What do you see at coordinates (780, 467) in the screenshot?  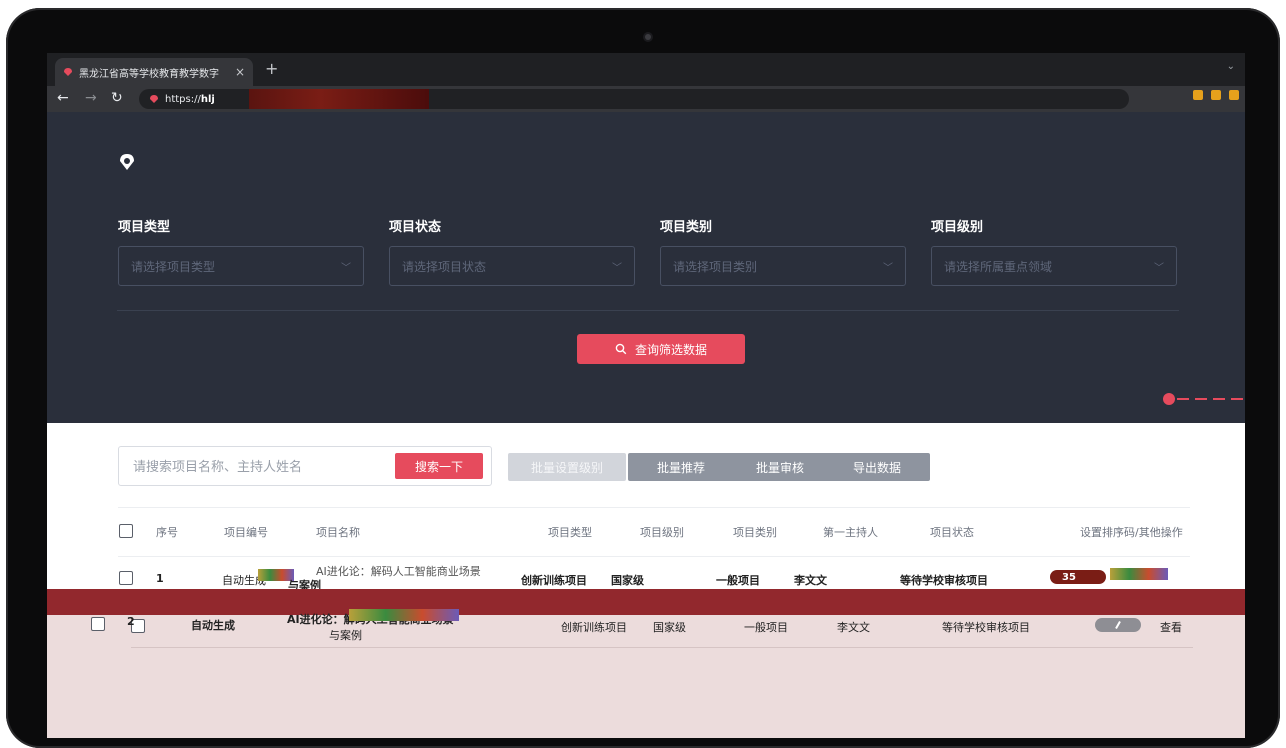 I see `batch-review-button: 批量审核` at bounding box center [780, 467].